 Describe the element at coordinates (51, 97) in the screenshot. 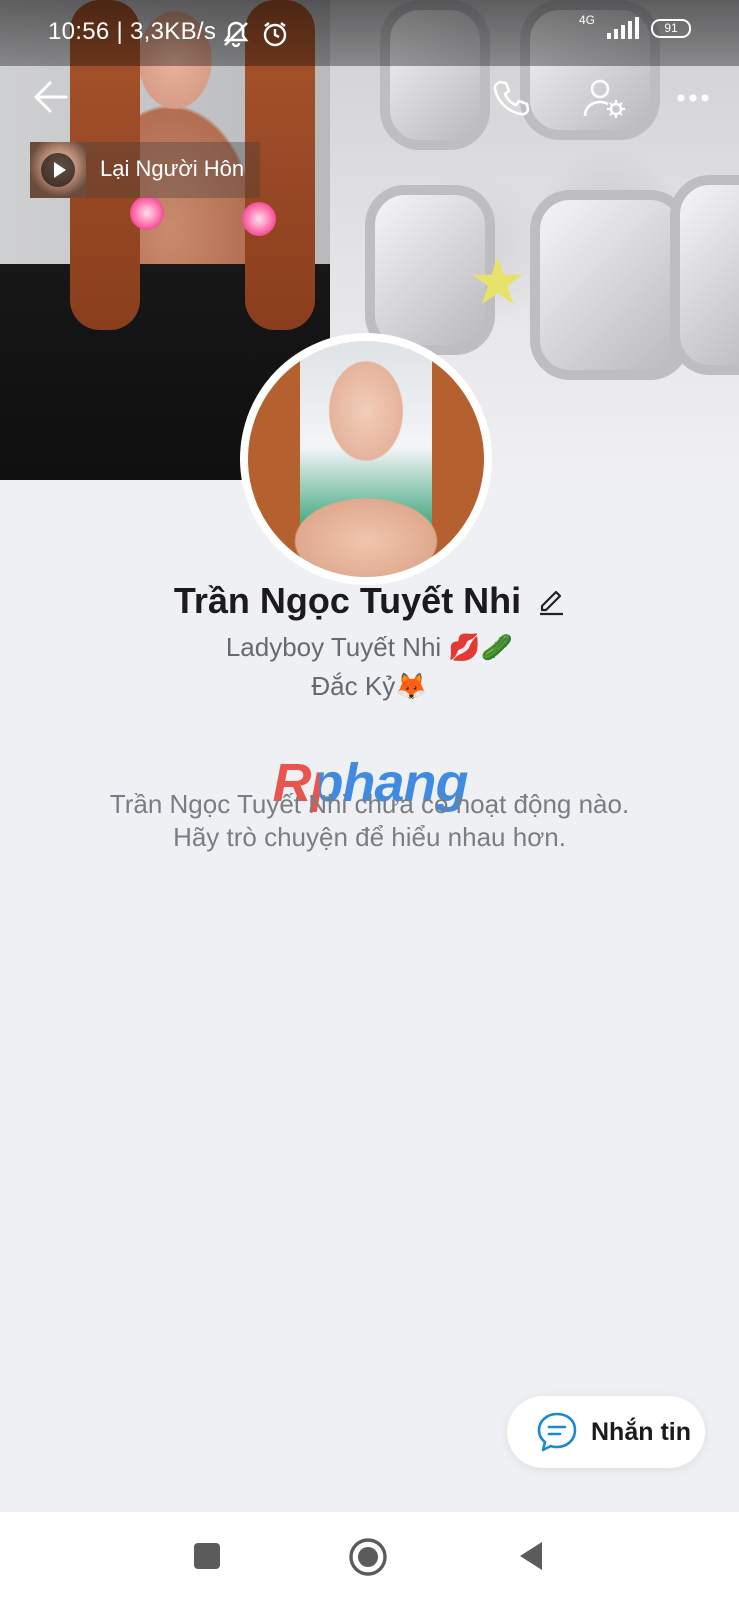

I see `back-arrow-icon` at that location.